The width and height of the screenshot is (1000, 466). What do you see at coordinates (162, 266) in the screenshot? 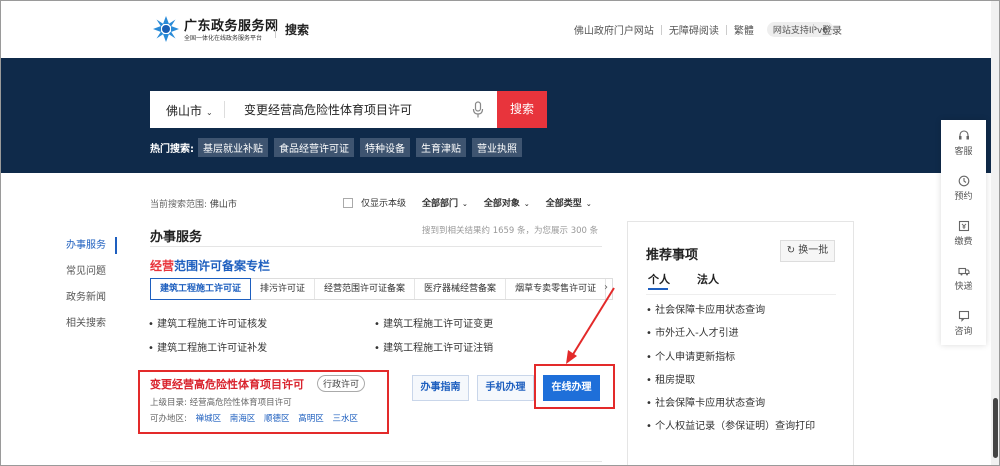
I see `topic-title-highlight: 经营` at bounding box center [162, 266].